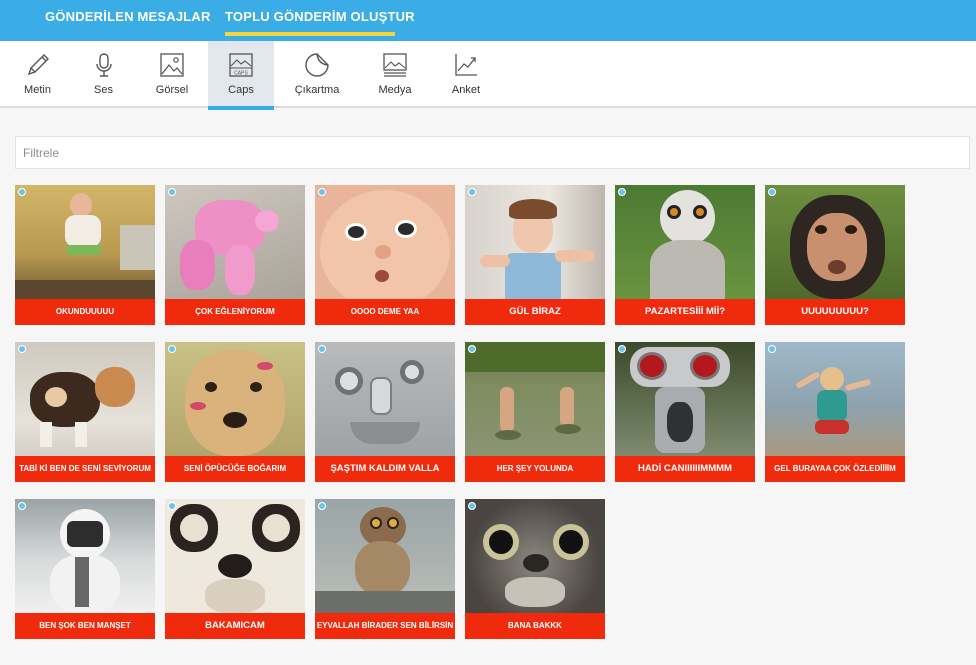 The width and height of the screenshot is (976, 665). Describe the element at coordinates (385, 312) in the screenshot. I see `caps-caption: OOOO DEME YAA` at that location.